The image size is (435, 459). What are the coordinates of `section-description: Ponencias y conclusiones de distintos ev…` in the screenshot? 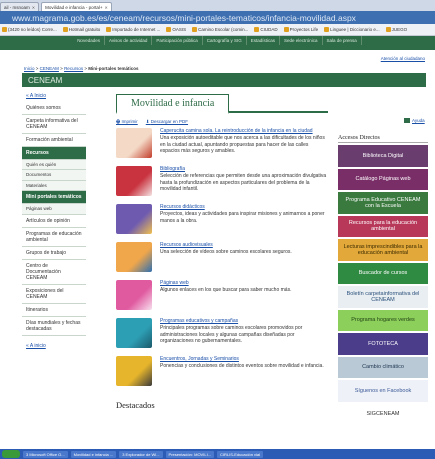 It's located at (242, 365).